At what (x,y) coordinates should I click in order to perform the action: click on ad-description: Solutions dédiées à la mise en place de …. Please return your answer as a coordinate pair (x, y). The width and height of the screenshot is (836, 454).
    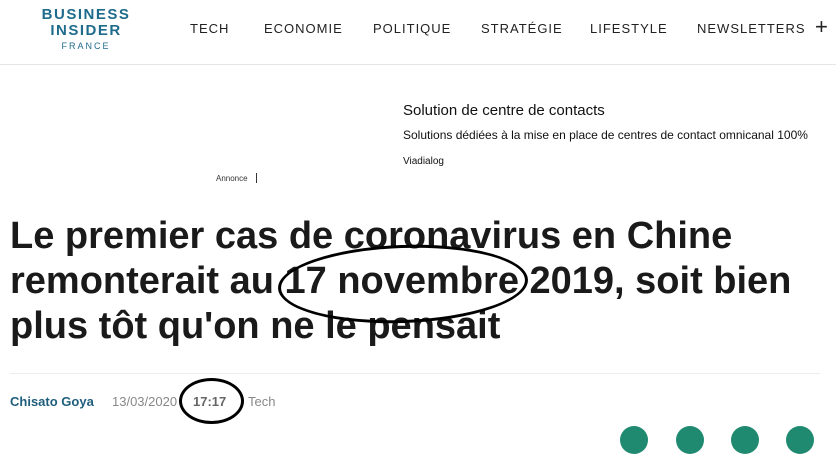
    Looking at the image, I should click on (605, 135).